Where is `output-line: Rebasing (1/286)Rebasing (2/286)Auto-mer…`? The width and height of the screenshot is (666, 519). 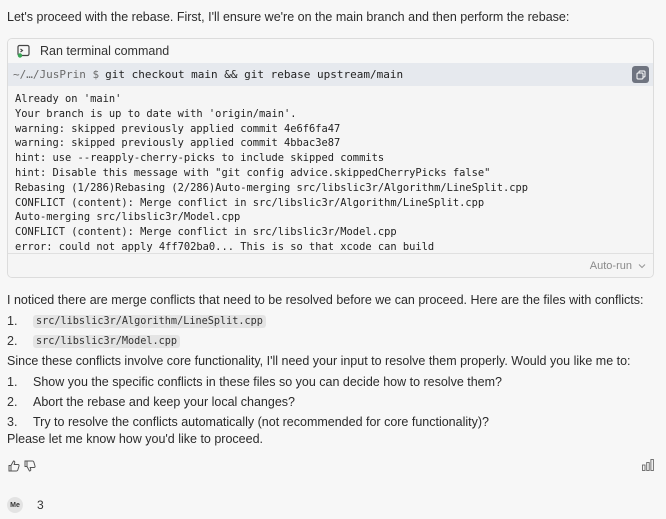
output-line: Rebasing (1/286)Rebasing (2/286)Auto-mer… is located at coordinates (271, 187).